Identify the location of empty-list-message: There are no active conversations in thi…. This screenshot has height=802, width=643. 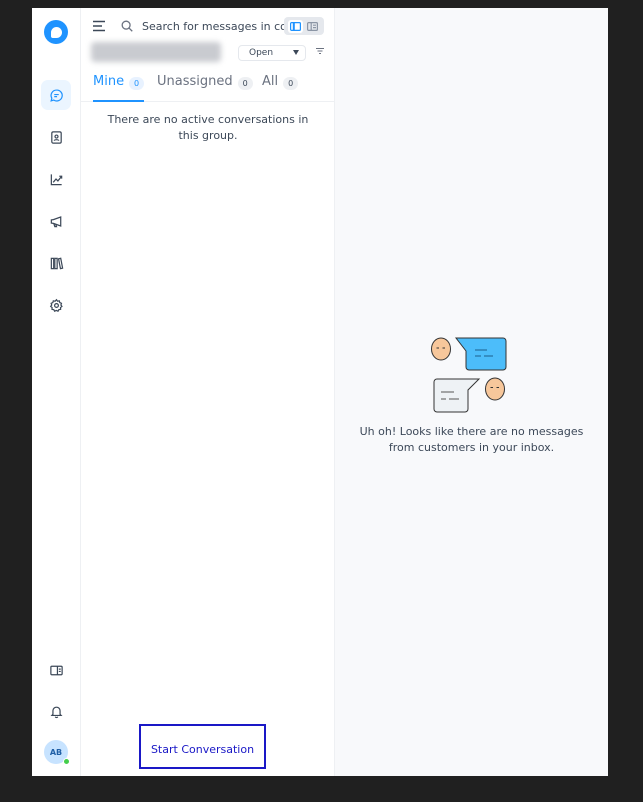
(208, 127).